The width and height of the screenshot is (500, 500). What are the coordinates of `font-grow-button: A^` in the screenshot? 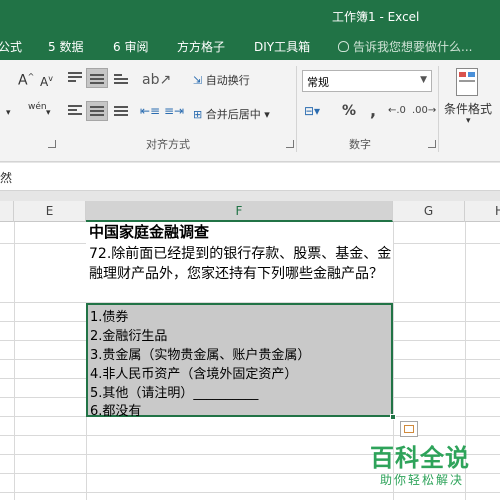 It's located at (26, 80).